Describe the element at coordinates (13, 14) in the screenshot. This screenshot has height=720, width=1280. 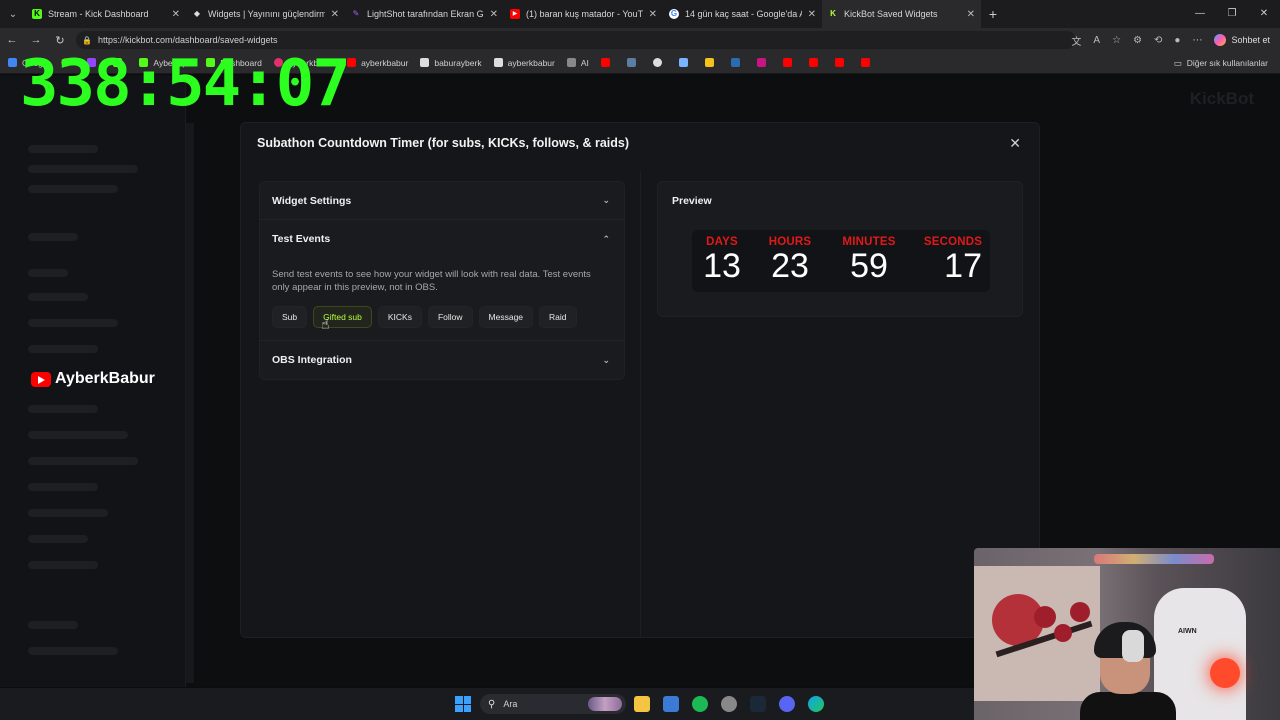
I see `tab-actions-menu-icon: ⌄` at that location.